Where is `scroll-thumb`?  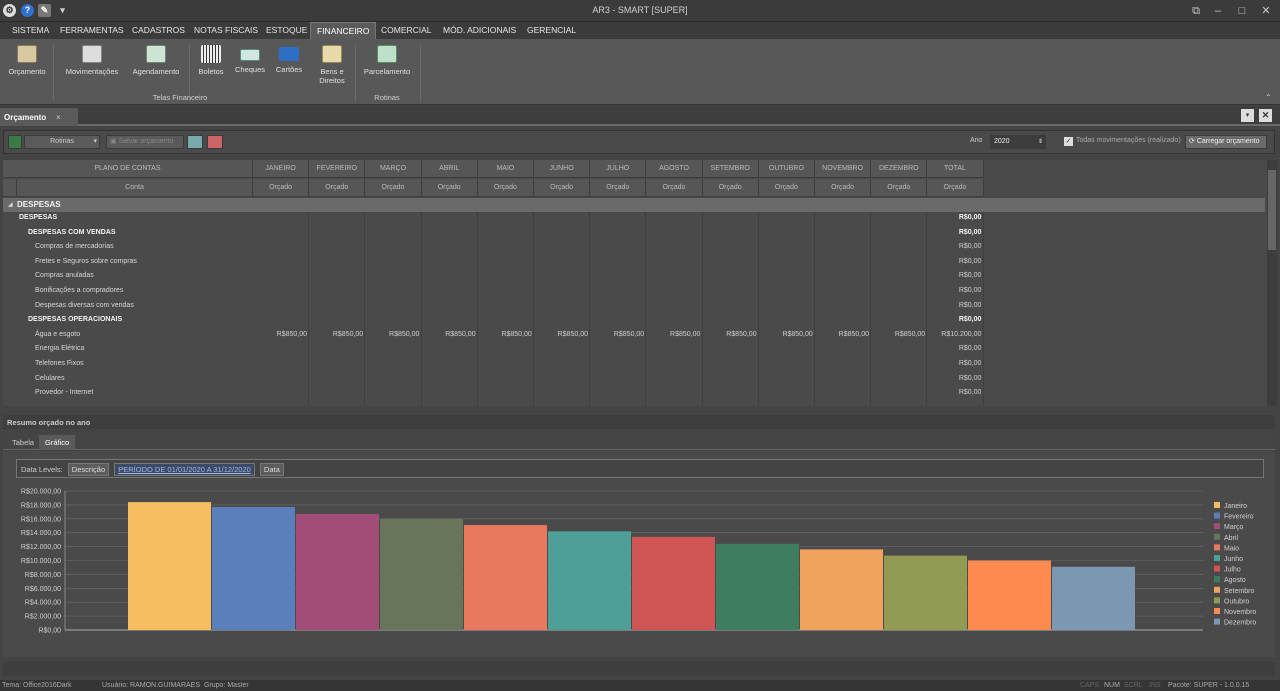 scroll-thumb is located at coordinates (1272, 210).